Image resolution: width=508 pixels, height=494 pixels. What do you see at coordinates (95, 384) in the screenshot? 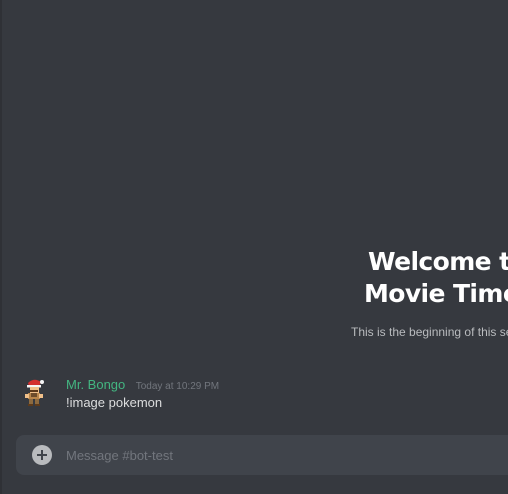
I see `message-username: Mr. Bongo` at bounding box center [95, 384].